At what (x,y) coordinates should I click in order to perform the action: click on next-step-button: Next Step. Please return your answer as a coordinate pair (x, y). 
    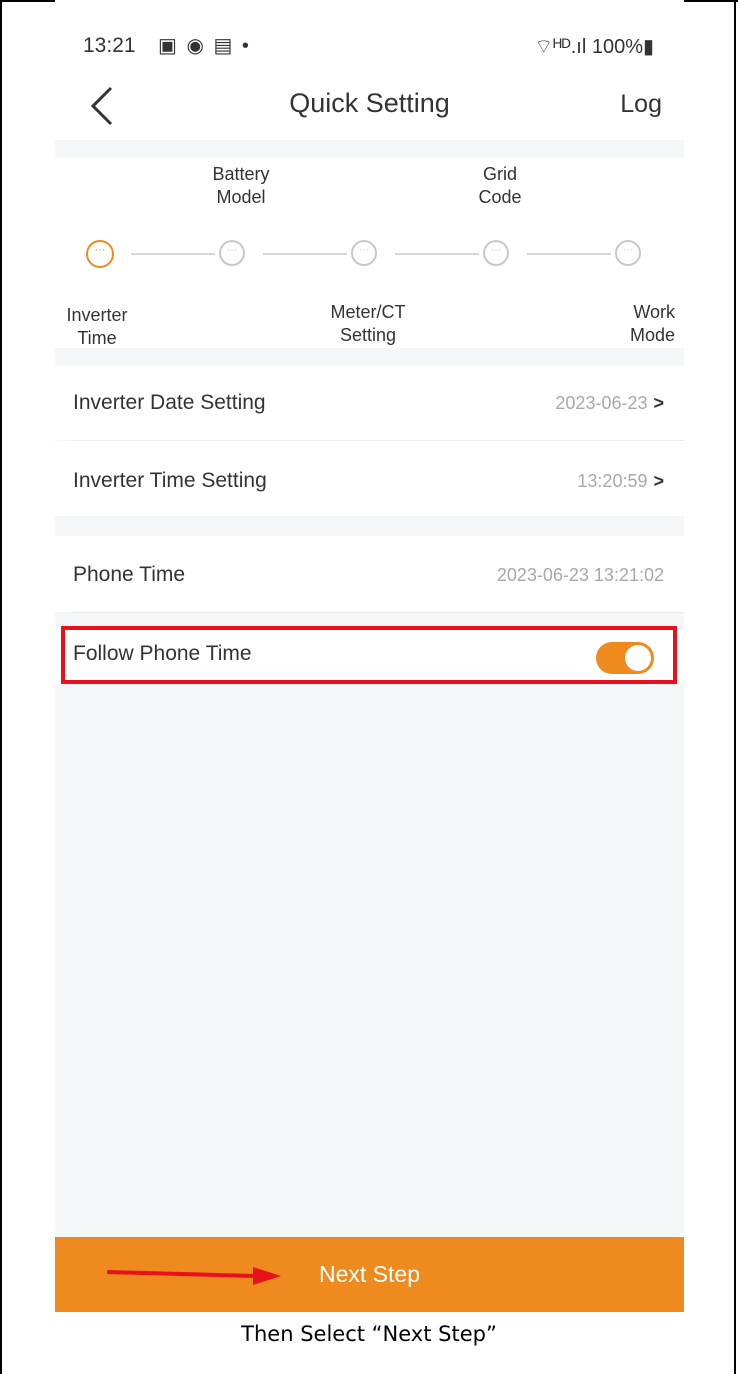
    Looking at the image, I should click on (369, 1274).